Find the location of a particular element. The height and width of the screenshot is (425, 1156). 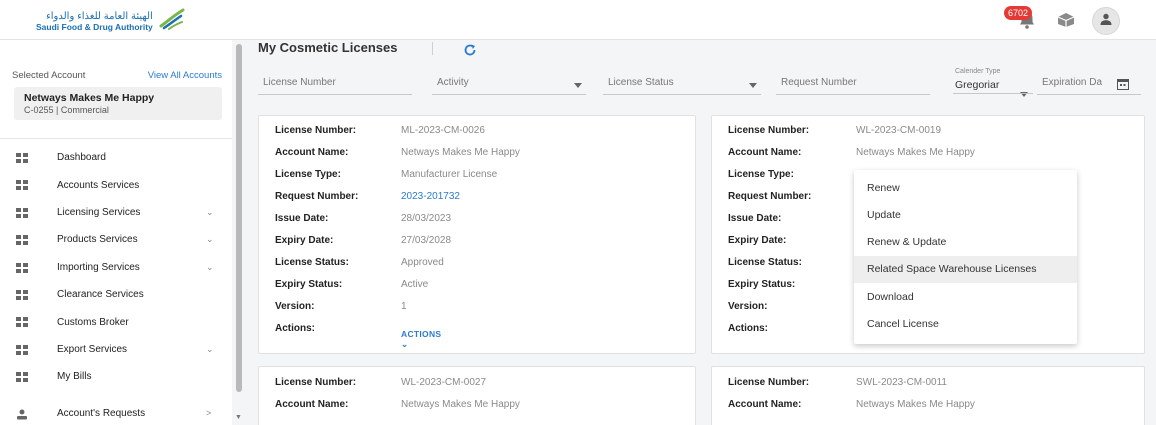

field-label: License Status: is located at coordinates (765, 262).